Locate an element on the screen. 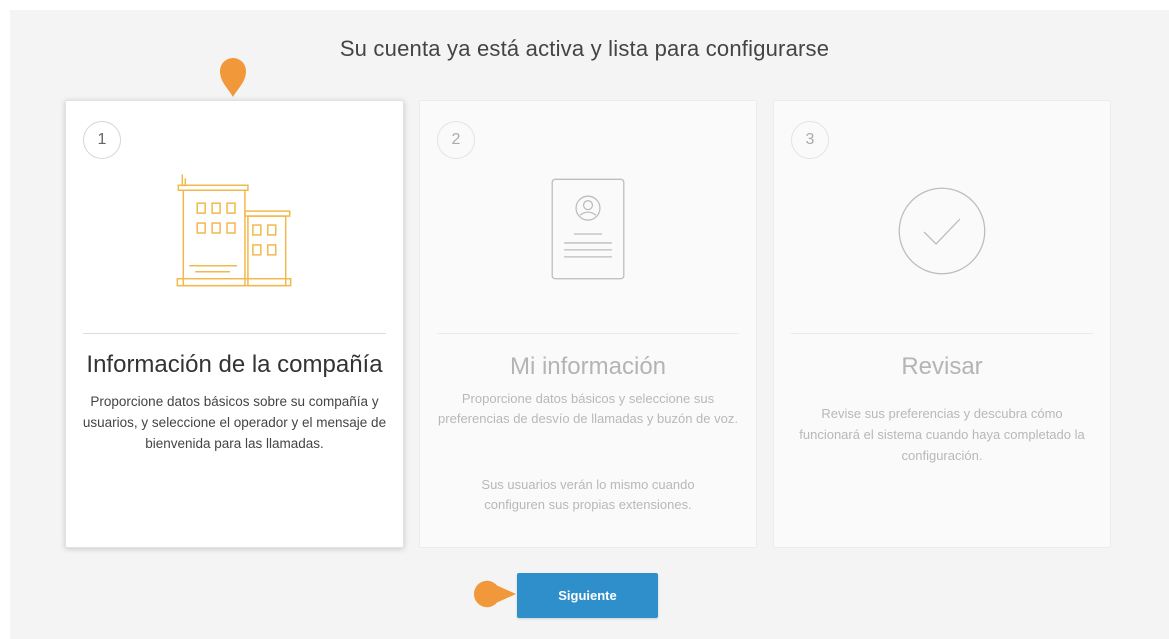  step-number-badge: 3 is located at coordinates (810, 140).